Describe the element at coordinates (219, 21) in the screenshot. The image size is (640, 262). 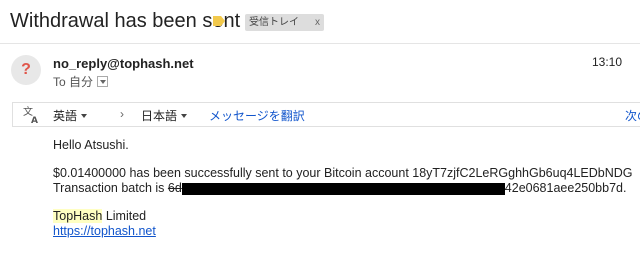
I see `important-label-icon` at that location.